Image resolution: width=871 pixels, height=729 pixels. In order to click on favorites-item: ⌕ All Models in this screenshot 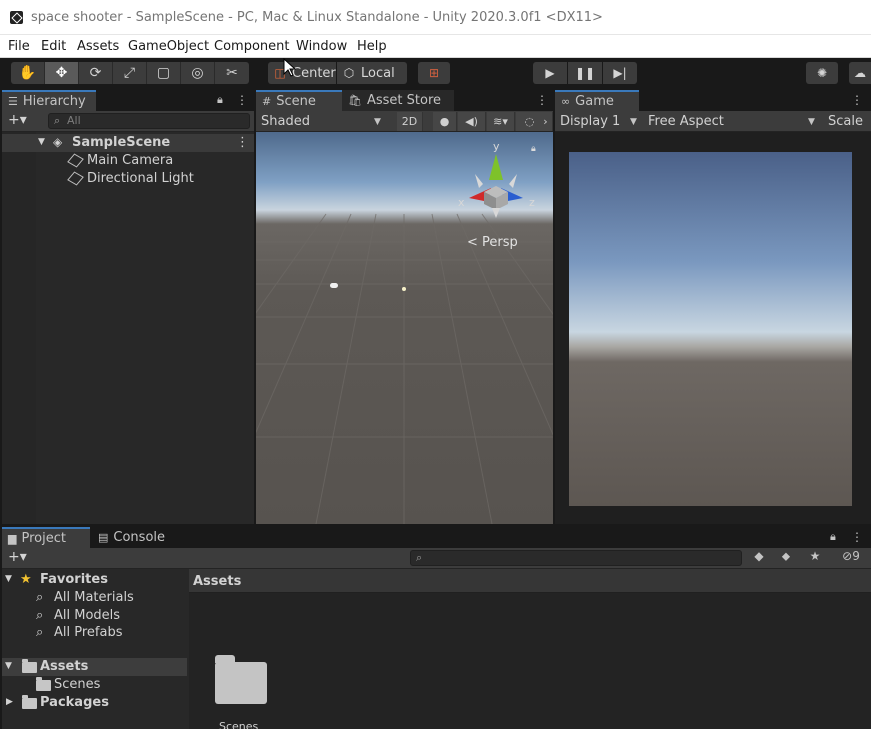, I will do `click(94, 616)`.